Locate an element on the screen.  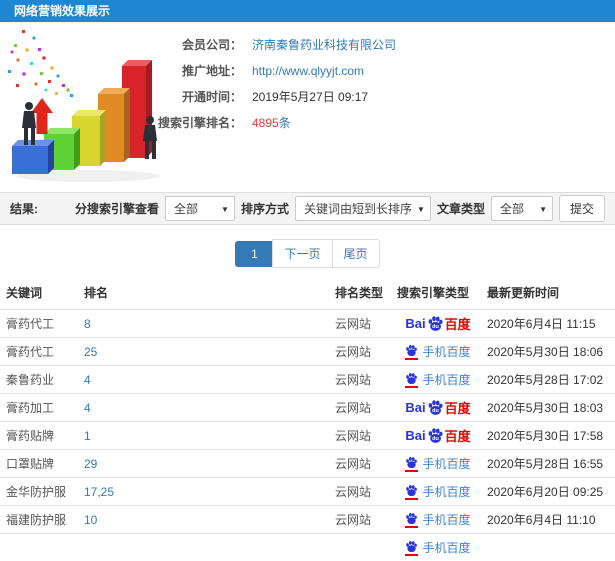
header-rank: 排名 is located at coordinates (205, 294).